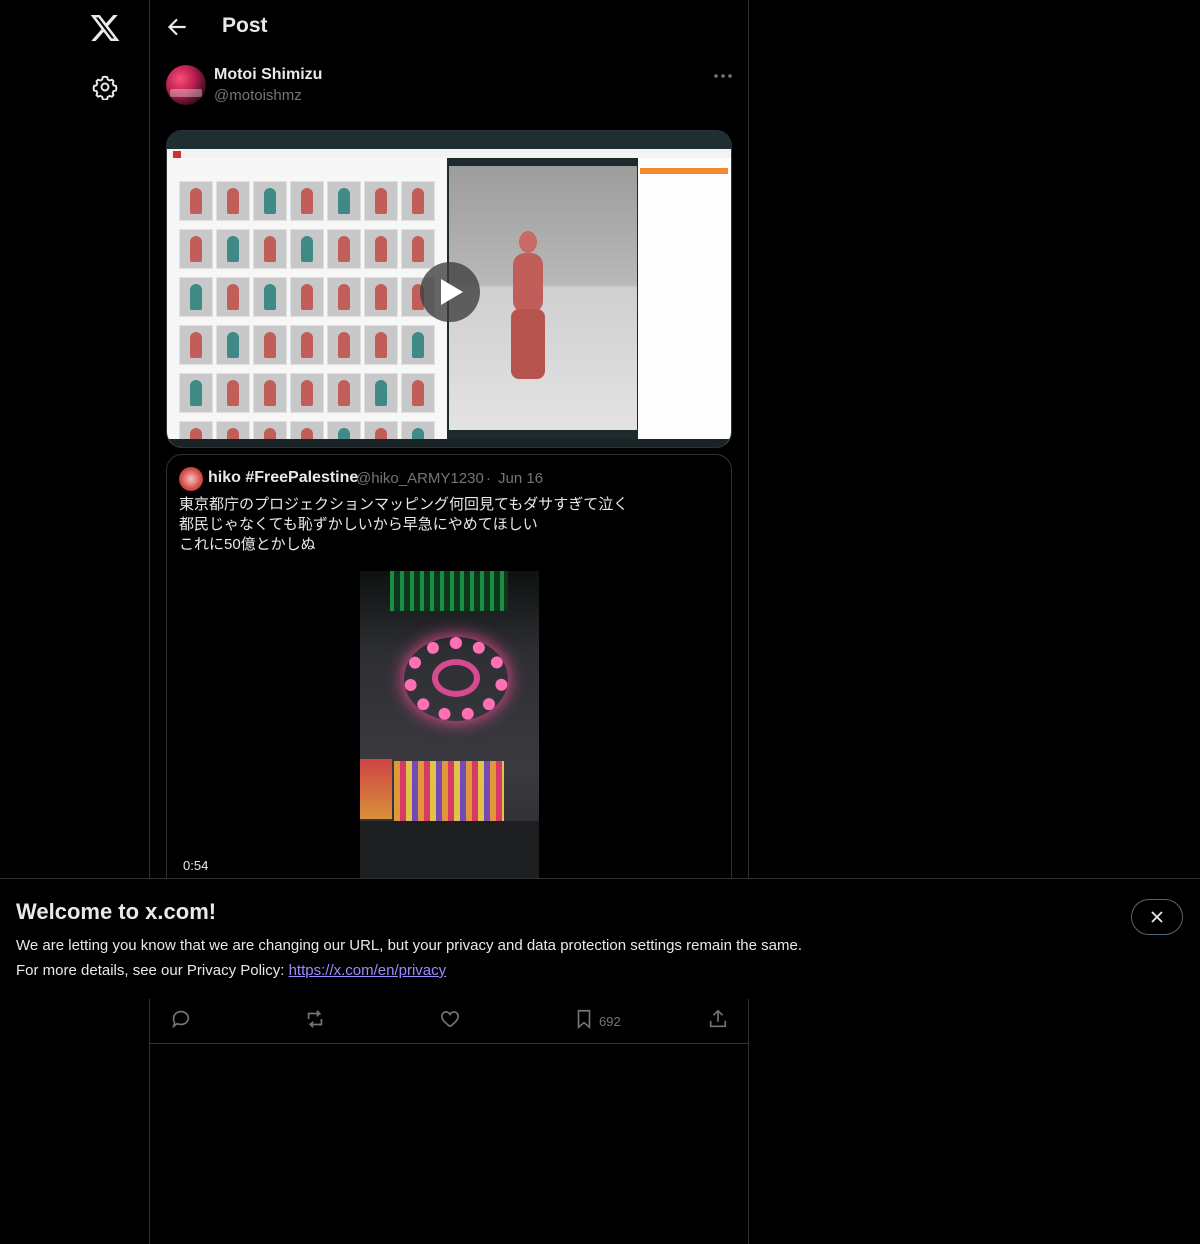 The image size is (1200, 1244). What do you see at coordinates (520, 478) in the screenshot?
I see `quoted-date: Jun 16` at bounding box center [520, 478].